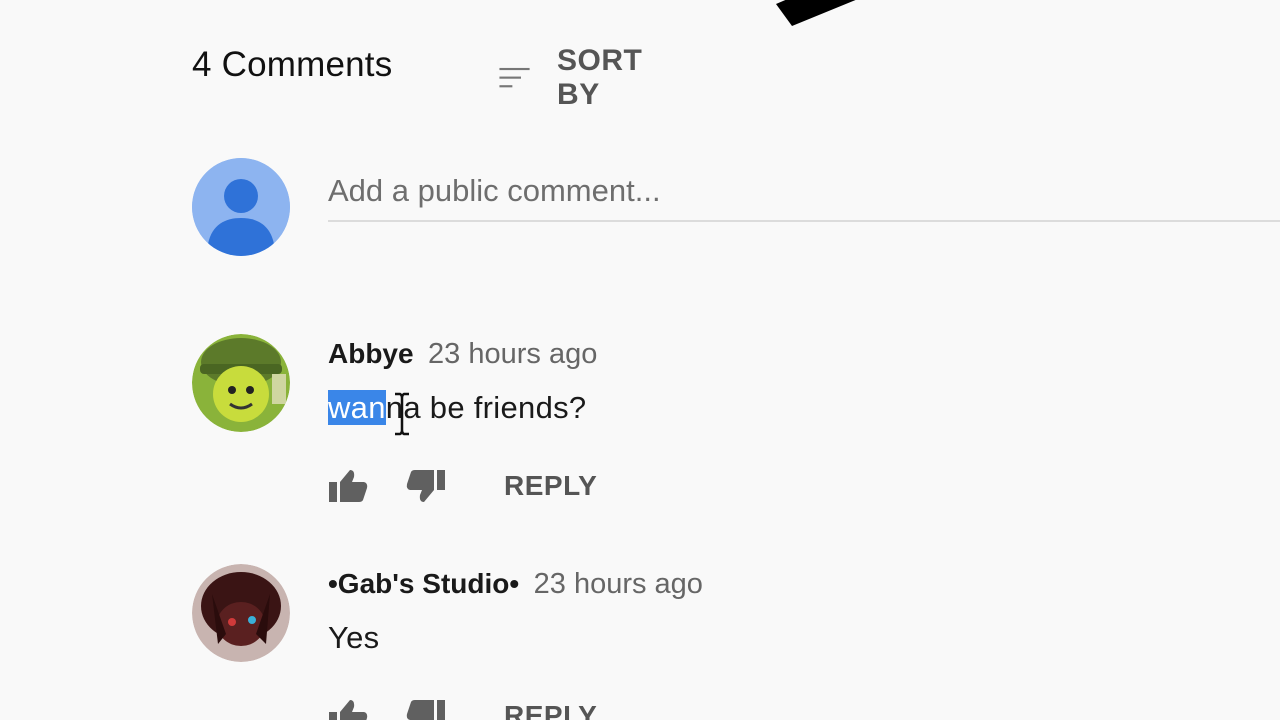  I want to click on comments-header: 4 Comments SORT BY, so click(417, 74).